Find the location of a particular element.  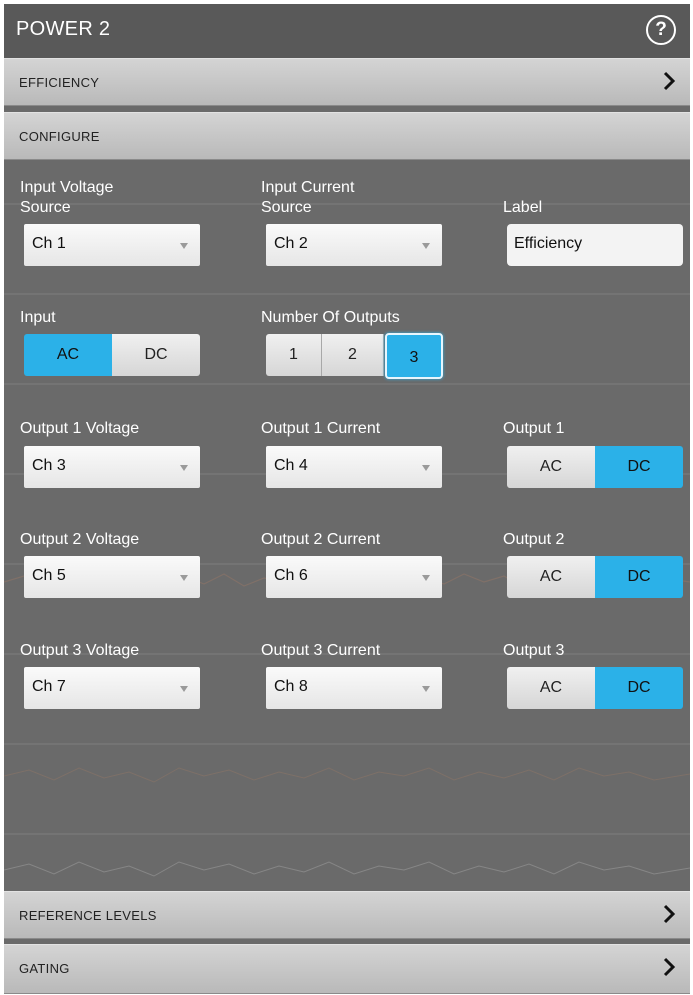

dropdown-value: Ch 6 is located at coordinates (291, 575).